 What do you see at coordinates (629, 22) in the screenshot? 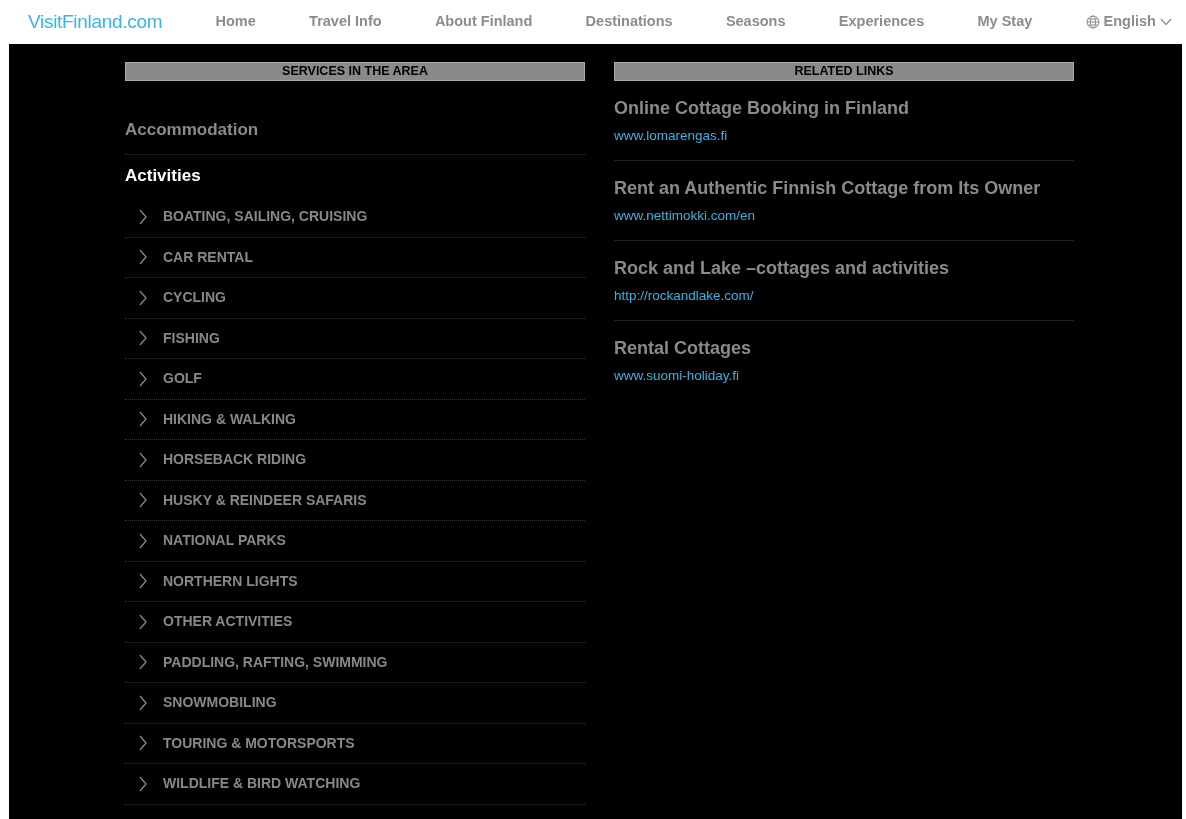
I see `nav-link: Destinations` at bounding box center [629, 22].